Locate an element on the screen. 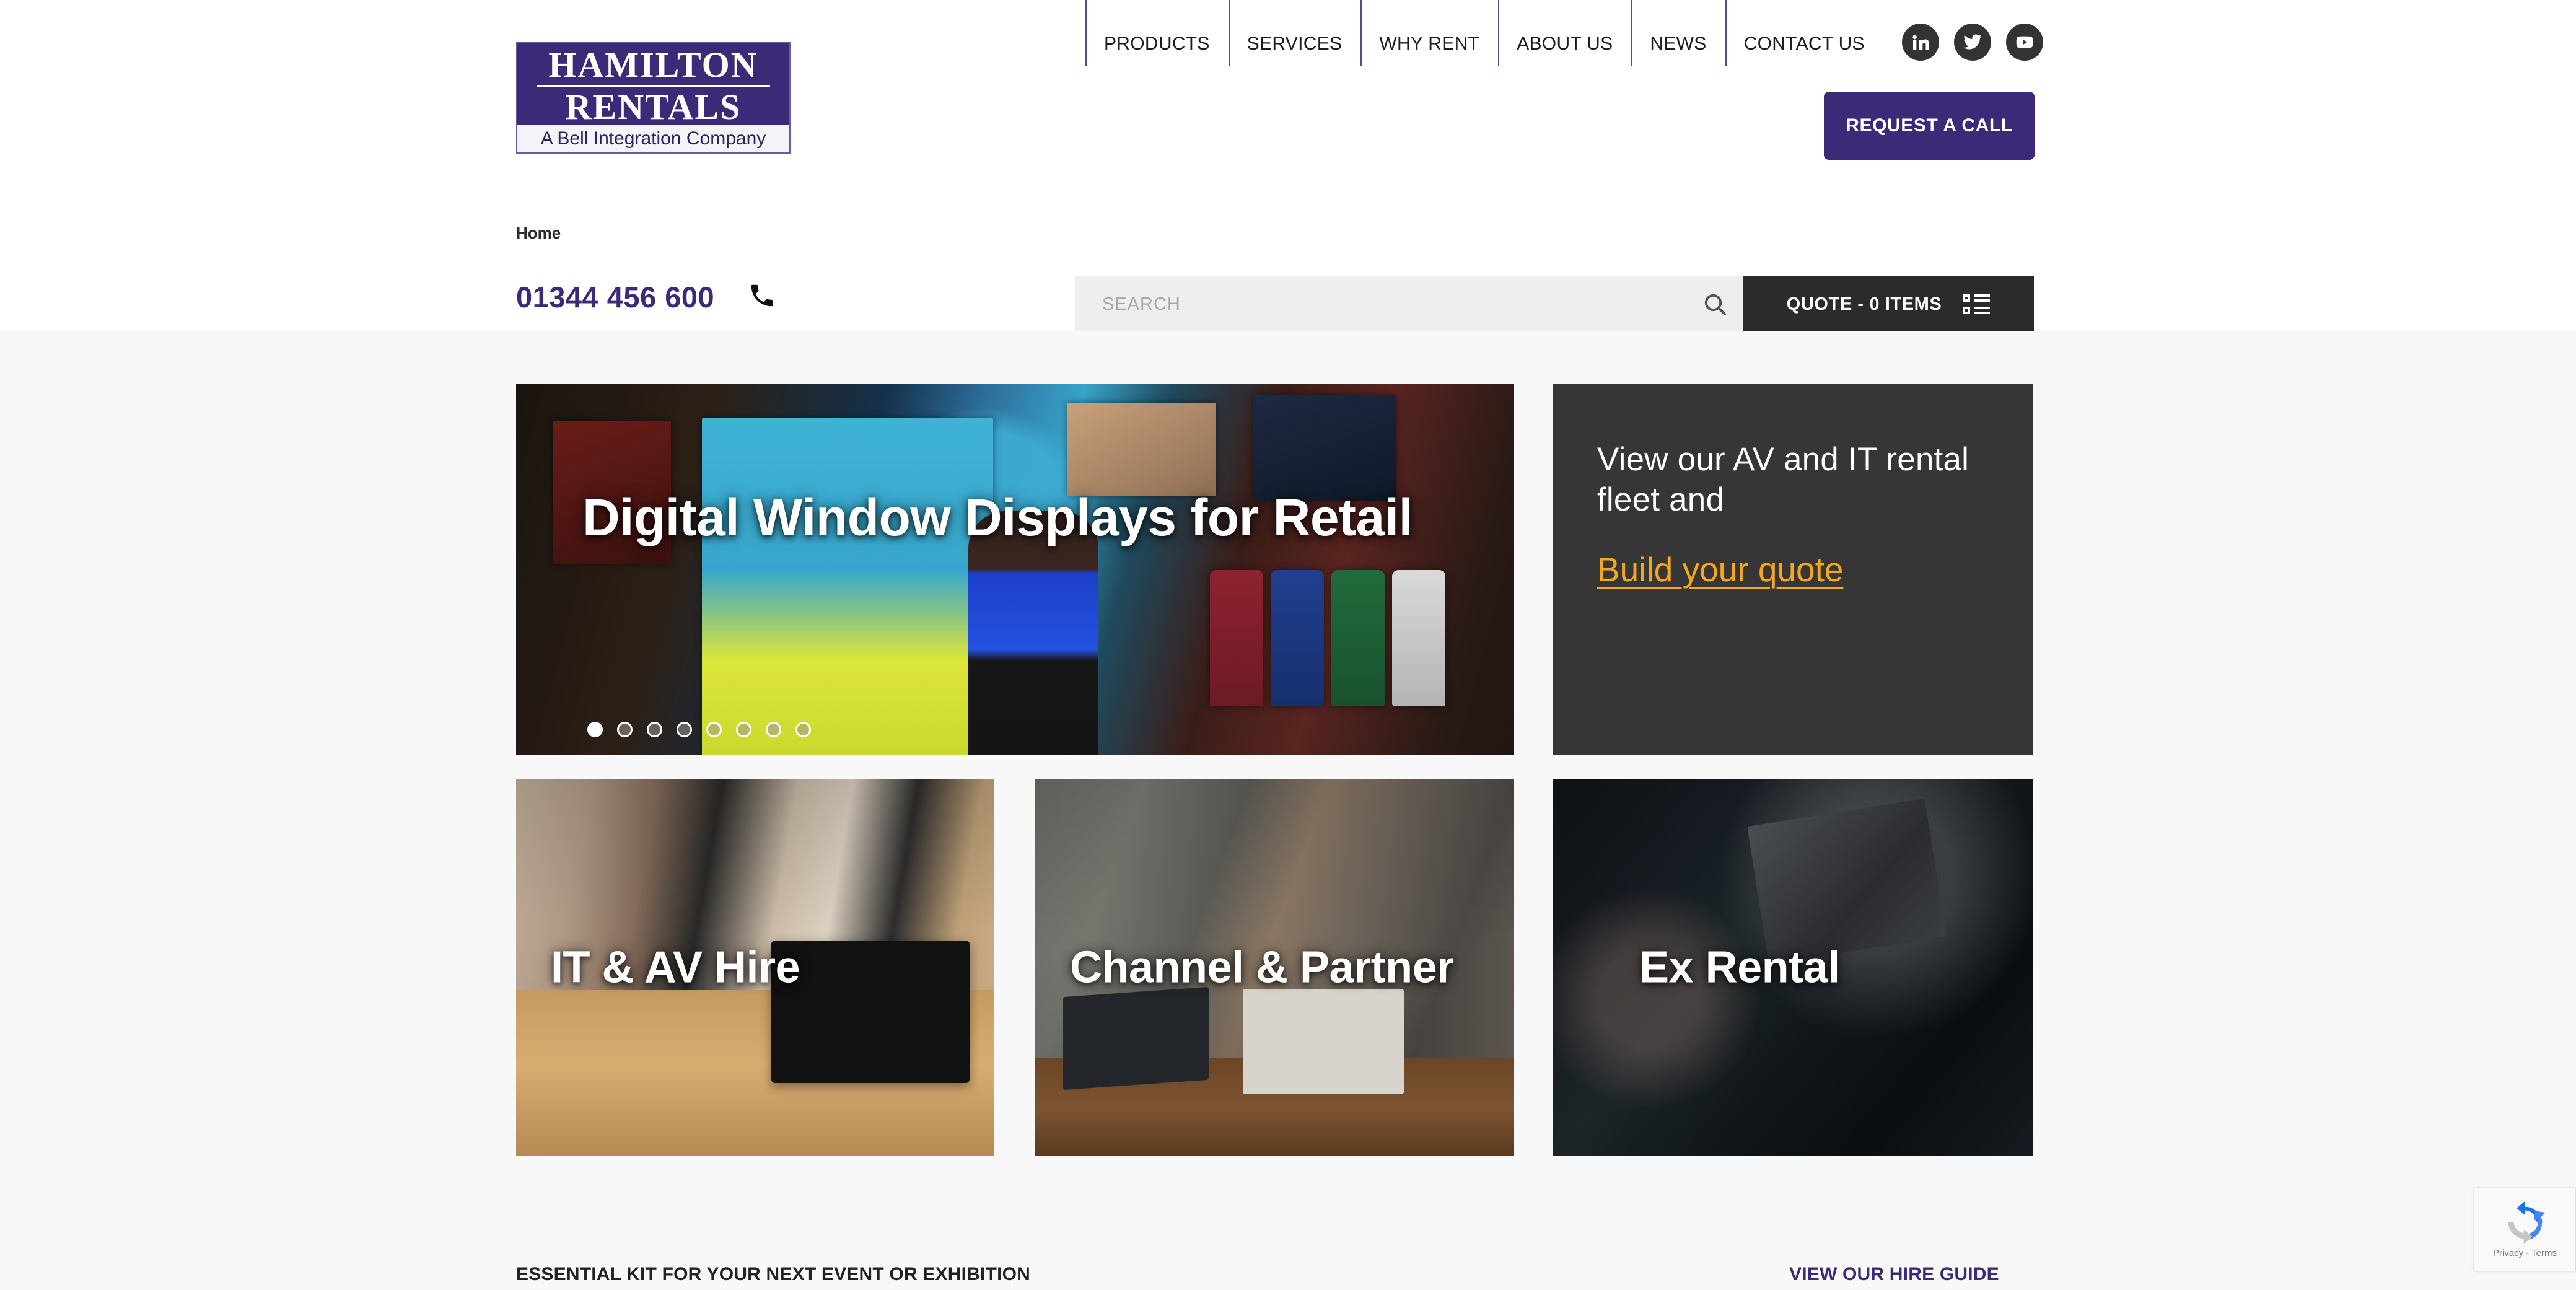  social-links is located at coordinates (1972, 42).